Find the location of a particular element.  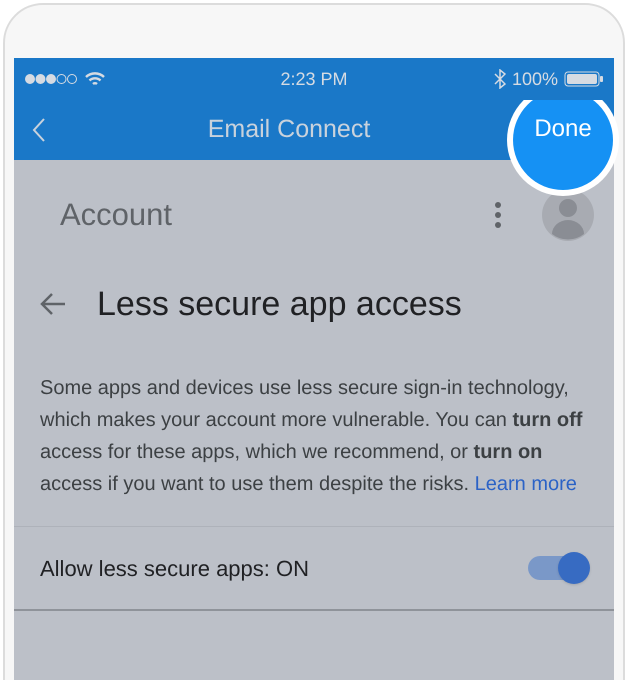

page-title: Less secure app access is located at coordinates (279, 304).